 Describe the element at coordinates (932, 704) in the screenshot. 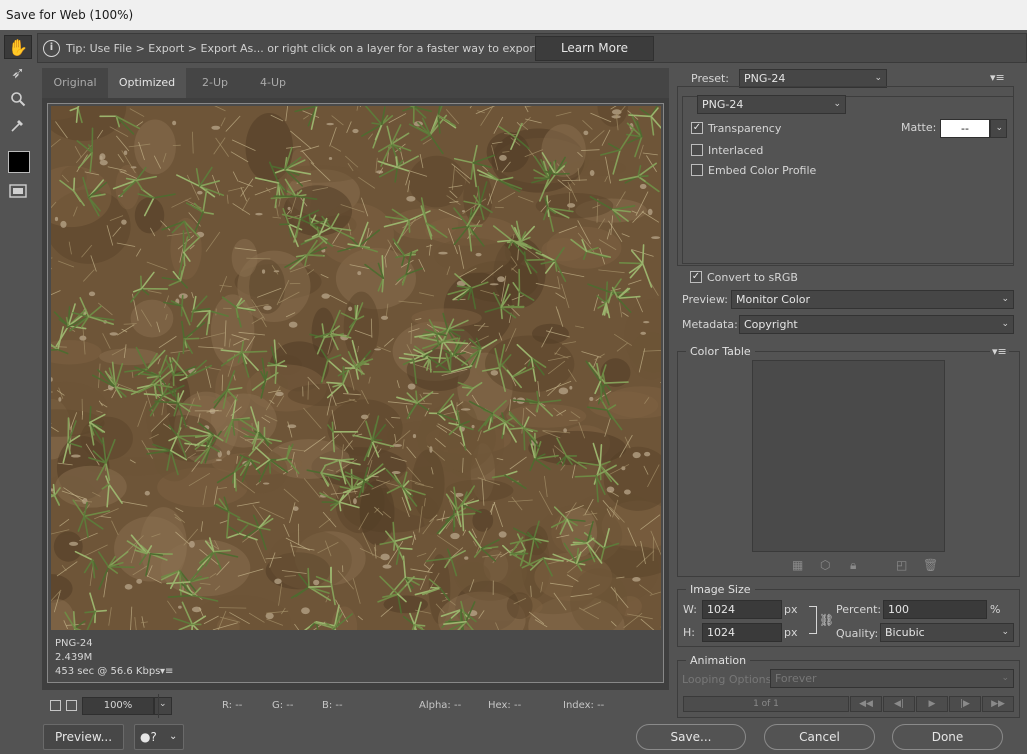

I see `play-button: ▶` at that location.